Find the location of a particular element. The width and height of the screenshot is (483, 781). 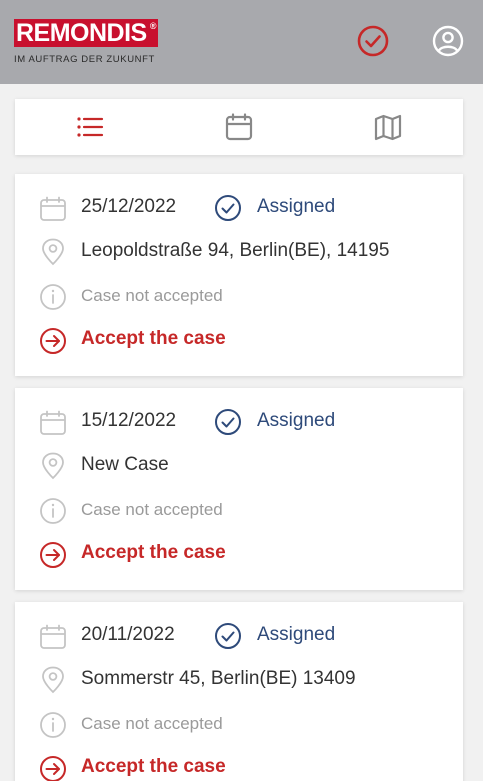

view-tabs is located at coordinates (239, 127).